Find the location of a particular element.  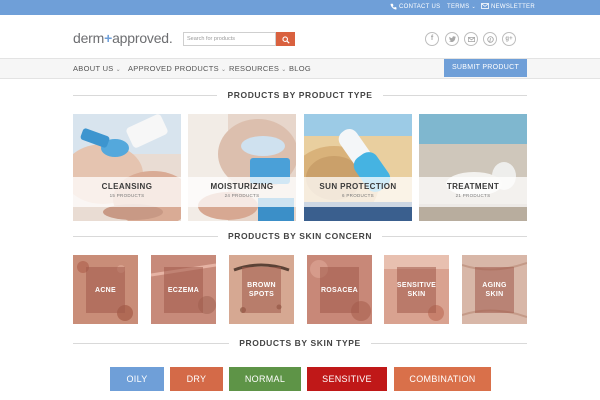

search-input is located at coordinates (229, 39).